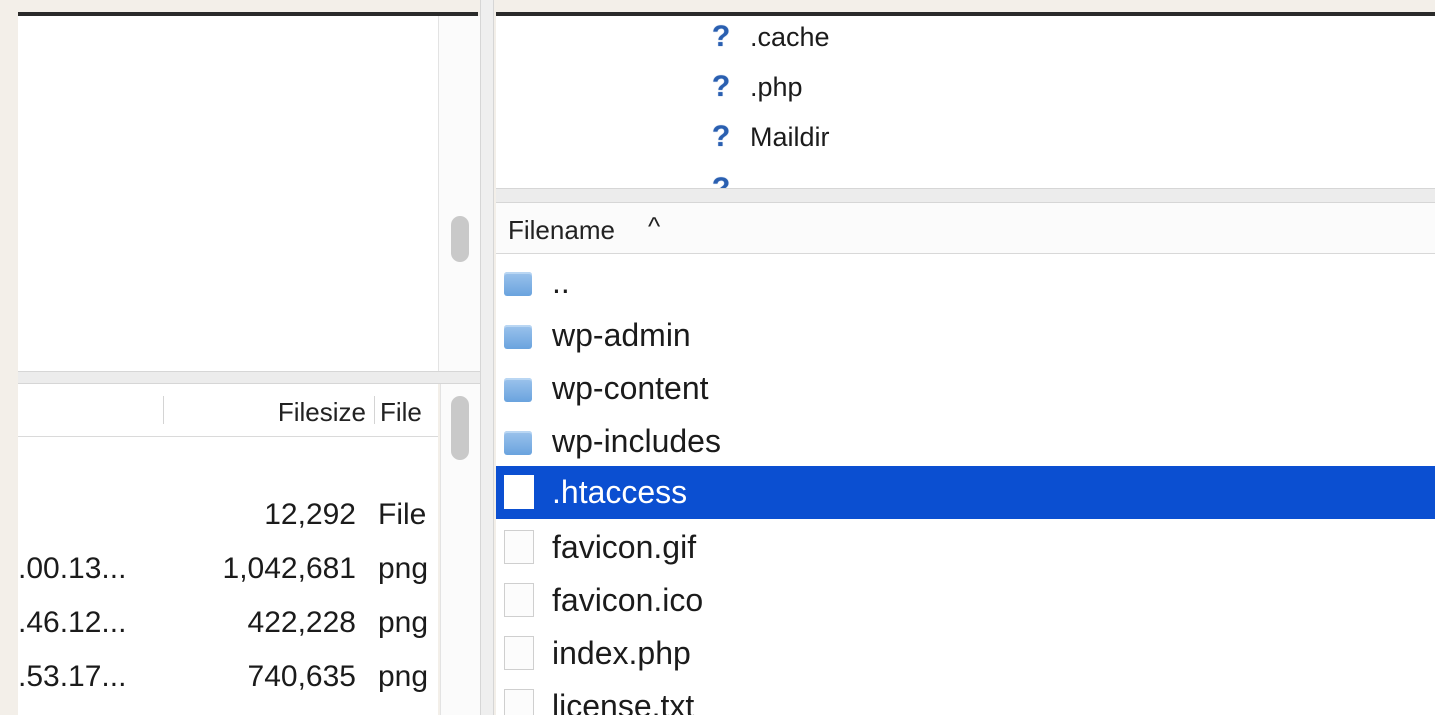 The width and height of the screenshot is (1435, 715). What do you see at coordinates (322, 412) in the screenshot?
I see `column-header-filesize: Filesize` at bounding box center [322, 412].